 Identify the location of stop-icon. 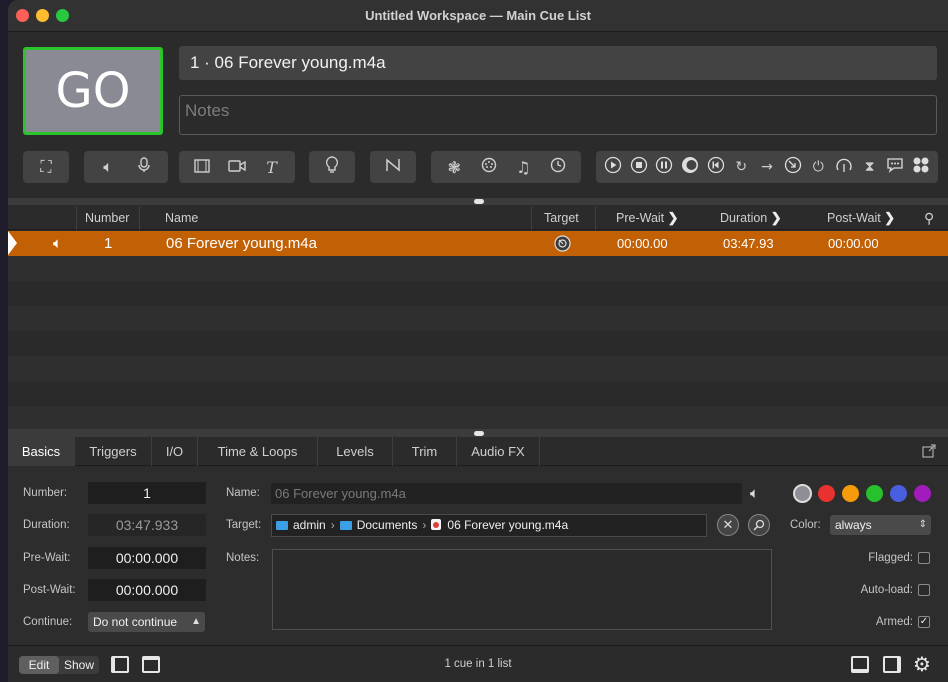
(638, 167).